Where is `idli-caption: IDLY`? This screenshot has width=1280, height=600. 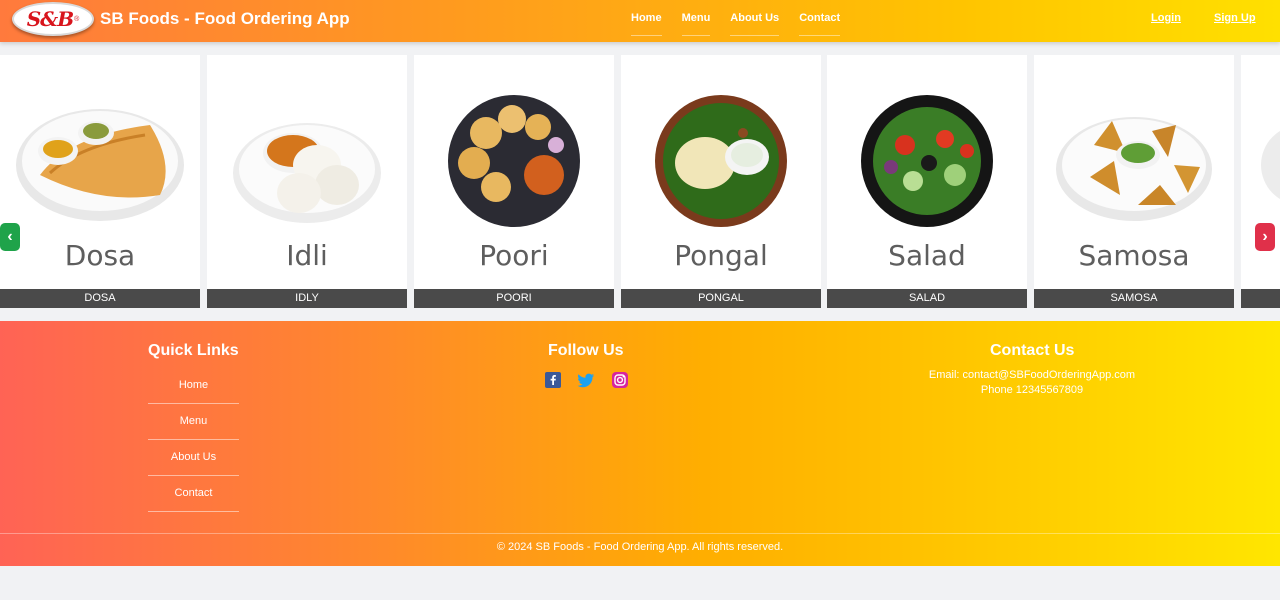 idli-caption: IDLY is located at coordinates (307, 298).